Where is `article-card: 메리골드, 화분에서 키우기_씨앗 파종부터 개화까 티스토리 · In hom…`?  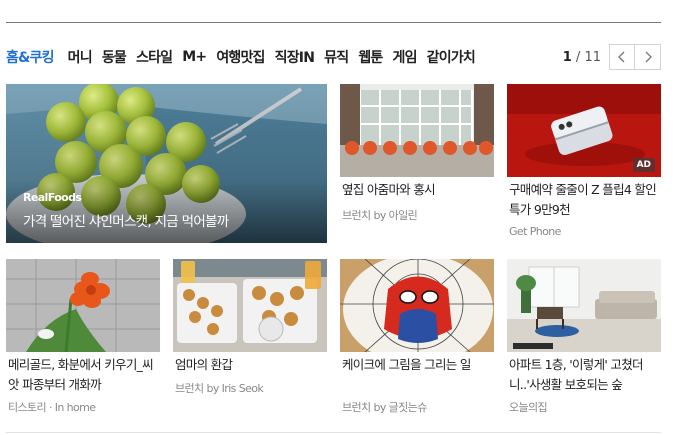
article-card: 메리골드, 화분에서 키우기_씨앗 파종부터 개화까 티스토리 · In hom… is located at coordinates (83, 339).